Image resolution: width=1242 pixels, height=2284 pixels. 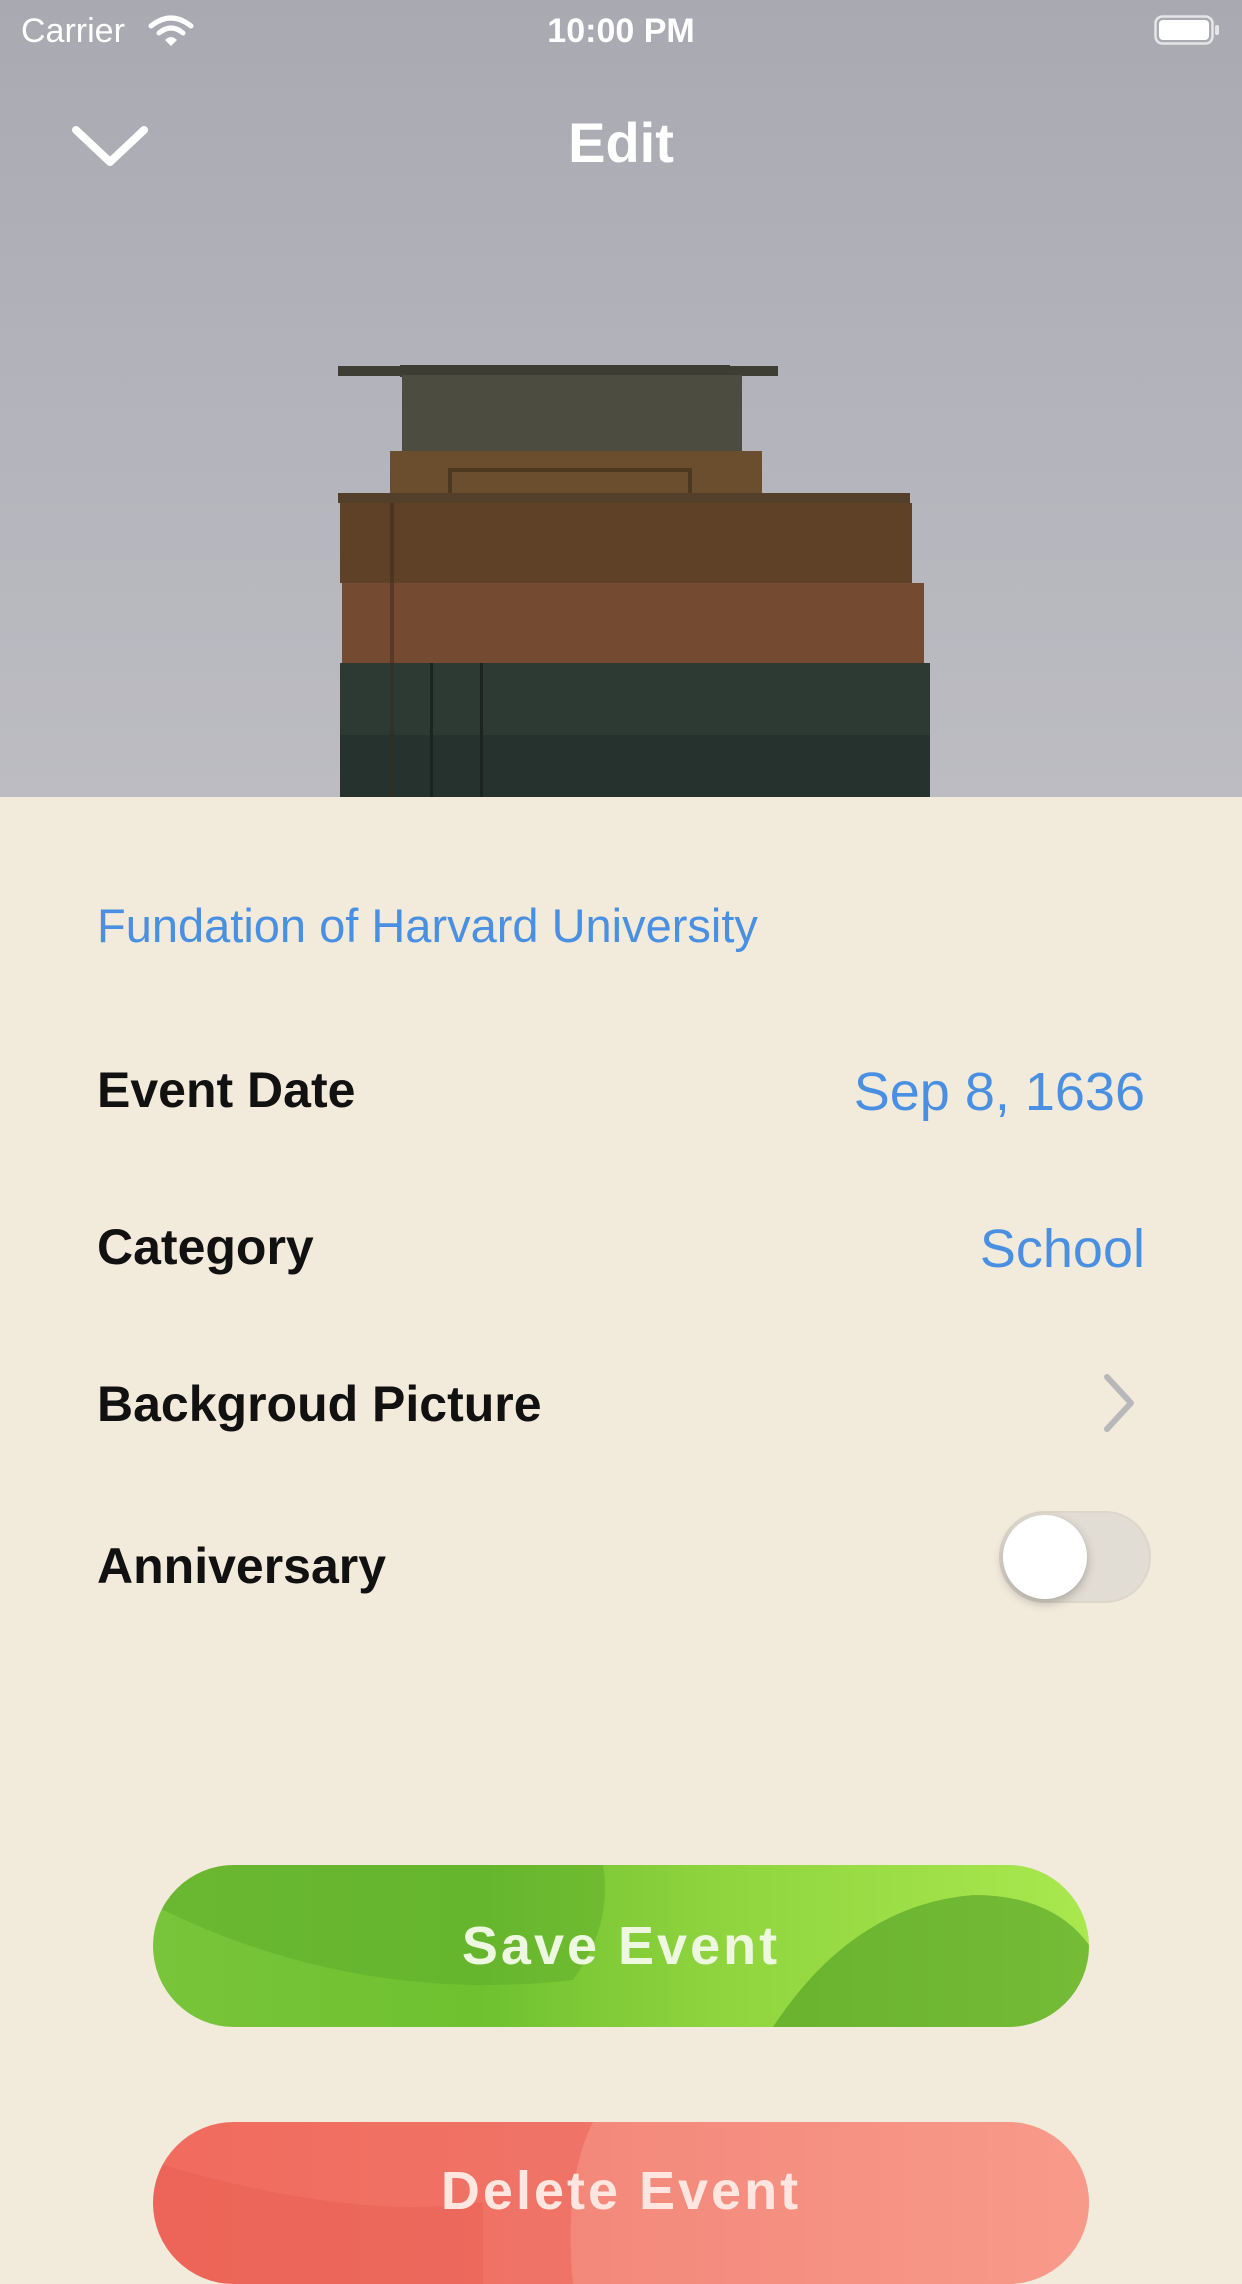 I want to click on anniversary-toggle, so click(x=1075, y=1557).